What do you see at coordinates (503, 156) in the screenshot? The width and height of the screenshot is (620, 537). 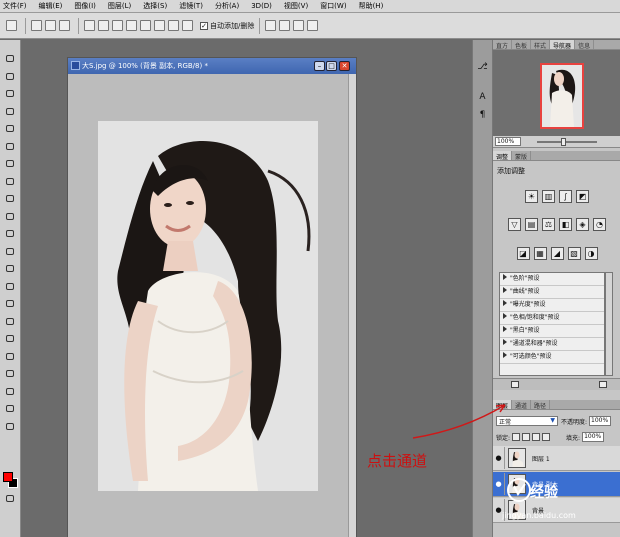 I see `tab-adjustments: 调整` at bounding box center [503, 156].